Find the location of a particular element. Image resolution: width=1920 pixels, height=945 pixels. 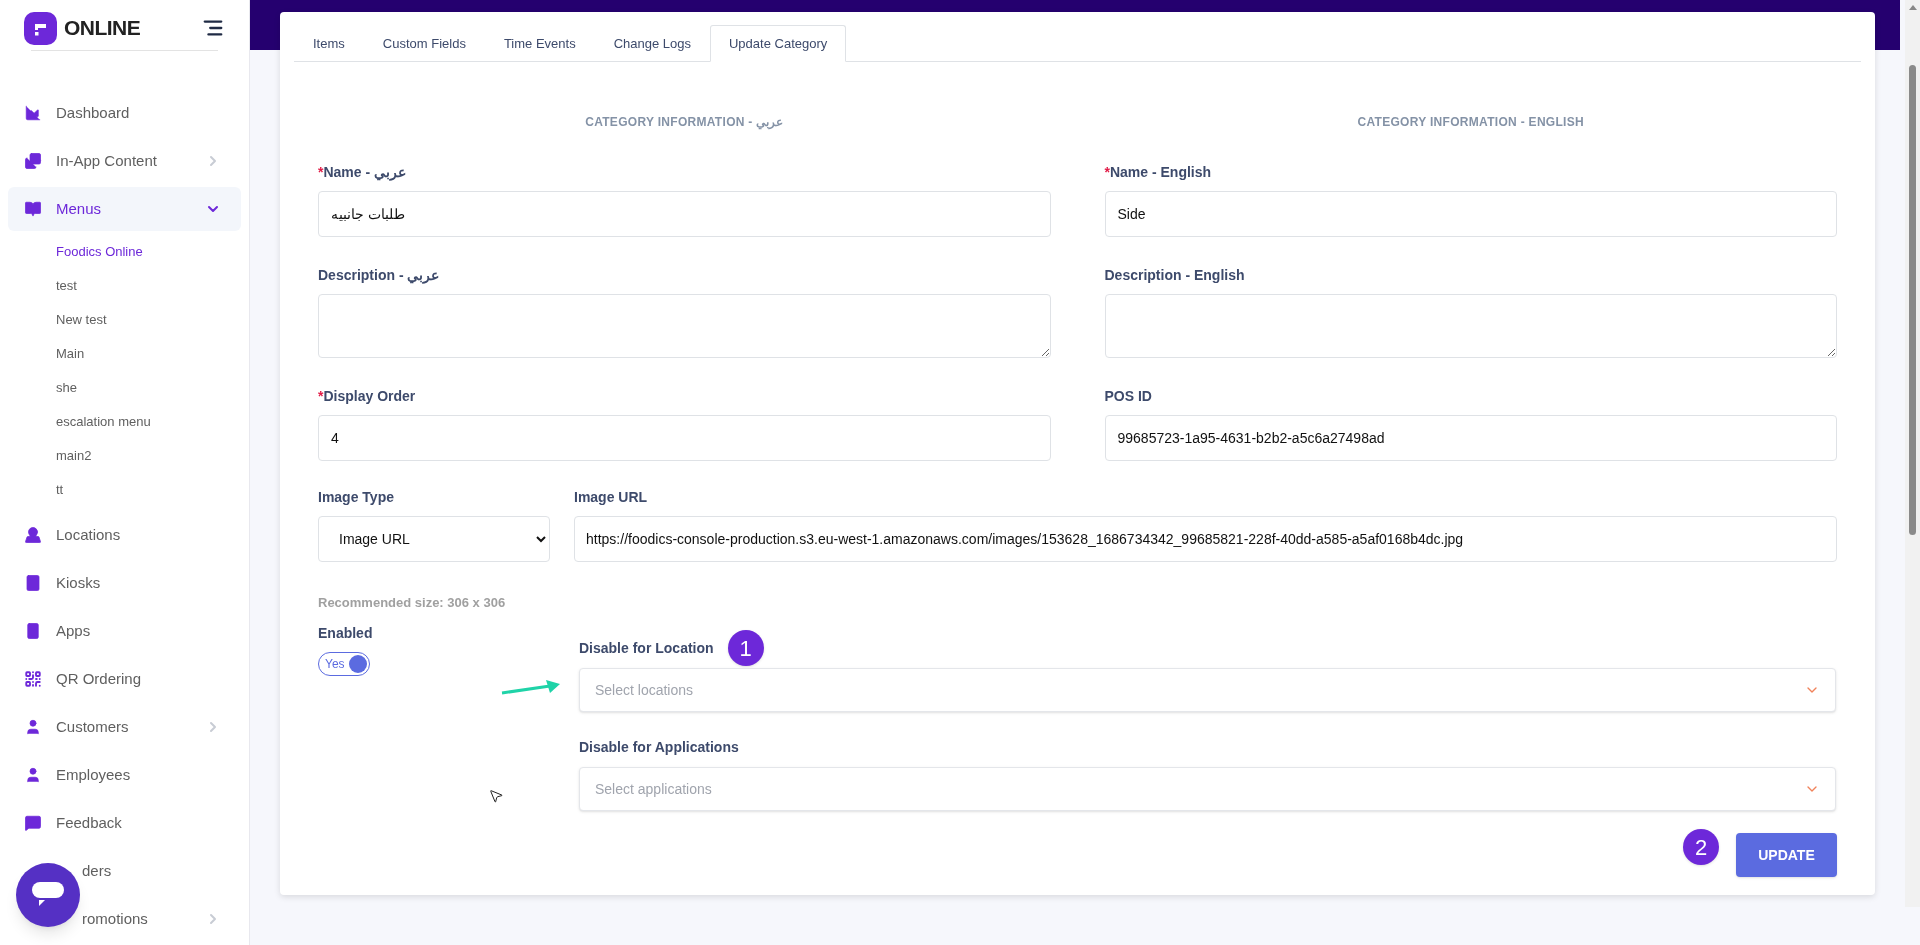

tab: Items is located at coordinates (329, 43).